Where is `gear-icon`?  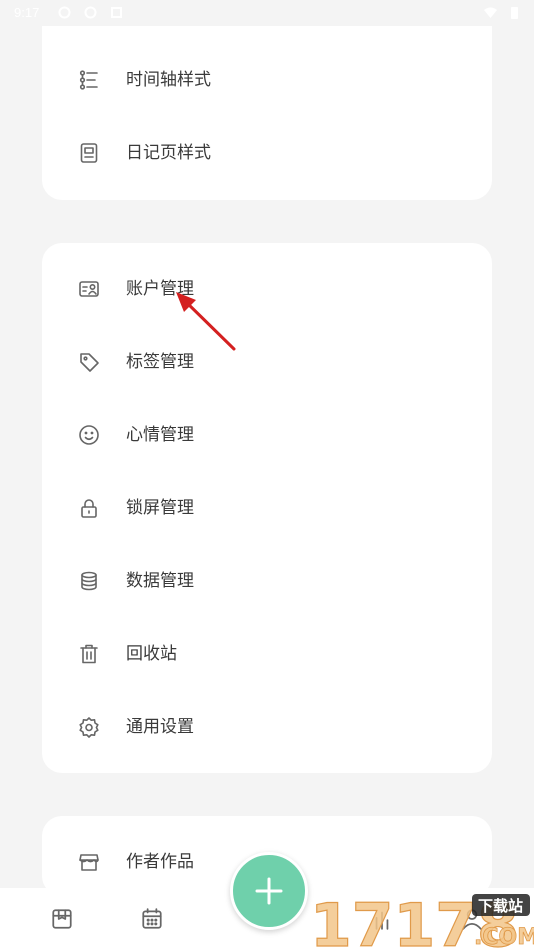 gear-icon is located at coordinates (89, 727).